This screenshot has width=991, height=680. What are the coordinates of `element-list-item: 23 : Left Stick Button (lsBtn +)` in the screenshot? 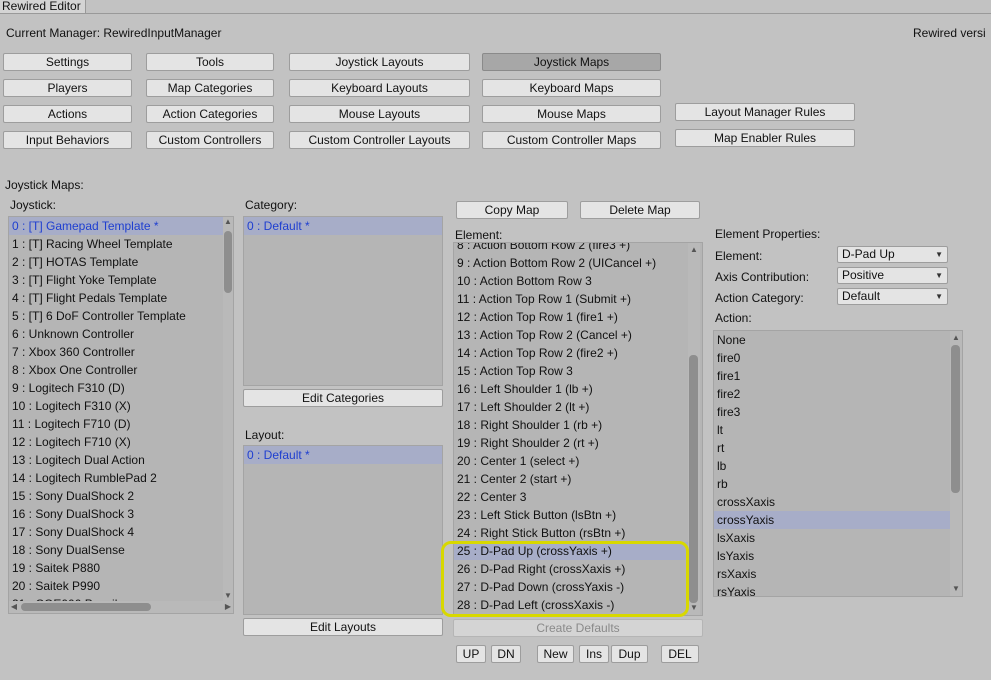 It's located at (572, 515).